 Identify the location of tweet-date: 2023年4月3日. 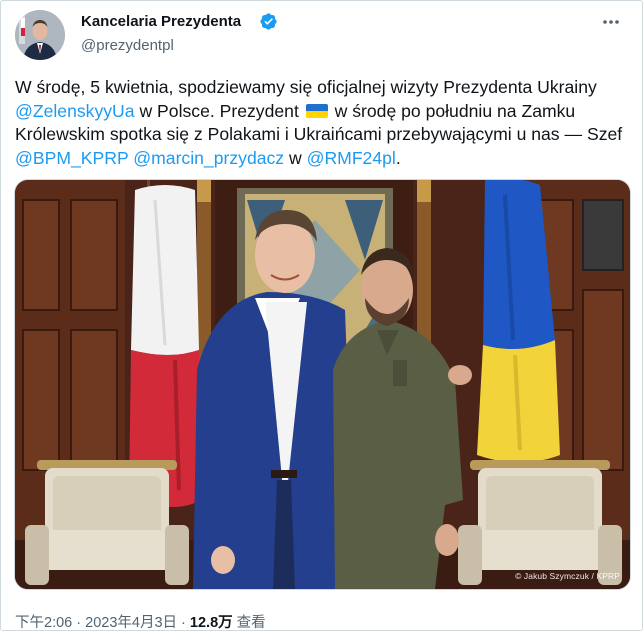
(131, 623).